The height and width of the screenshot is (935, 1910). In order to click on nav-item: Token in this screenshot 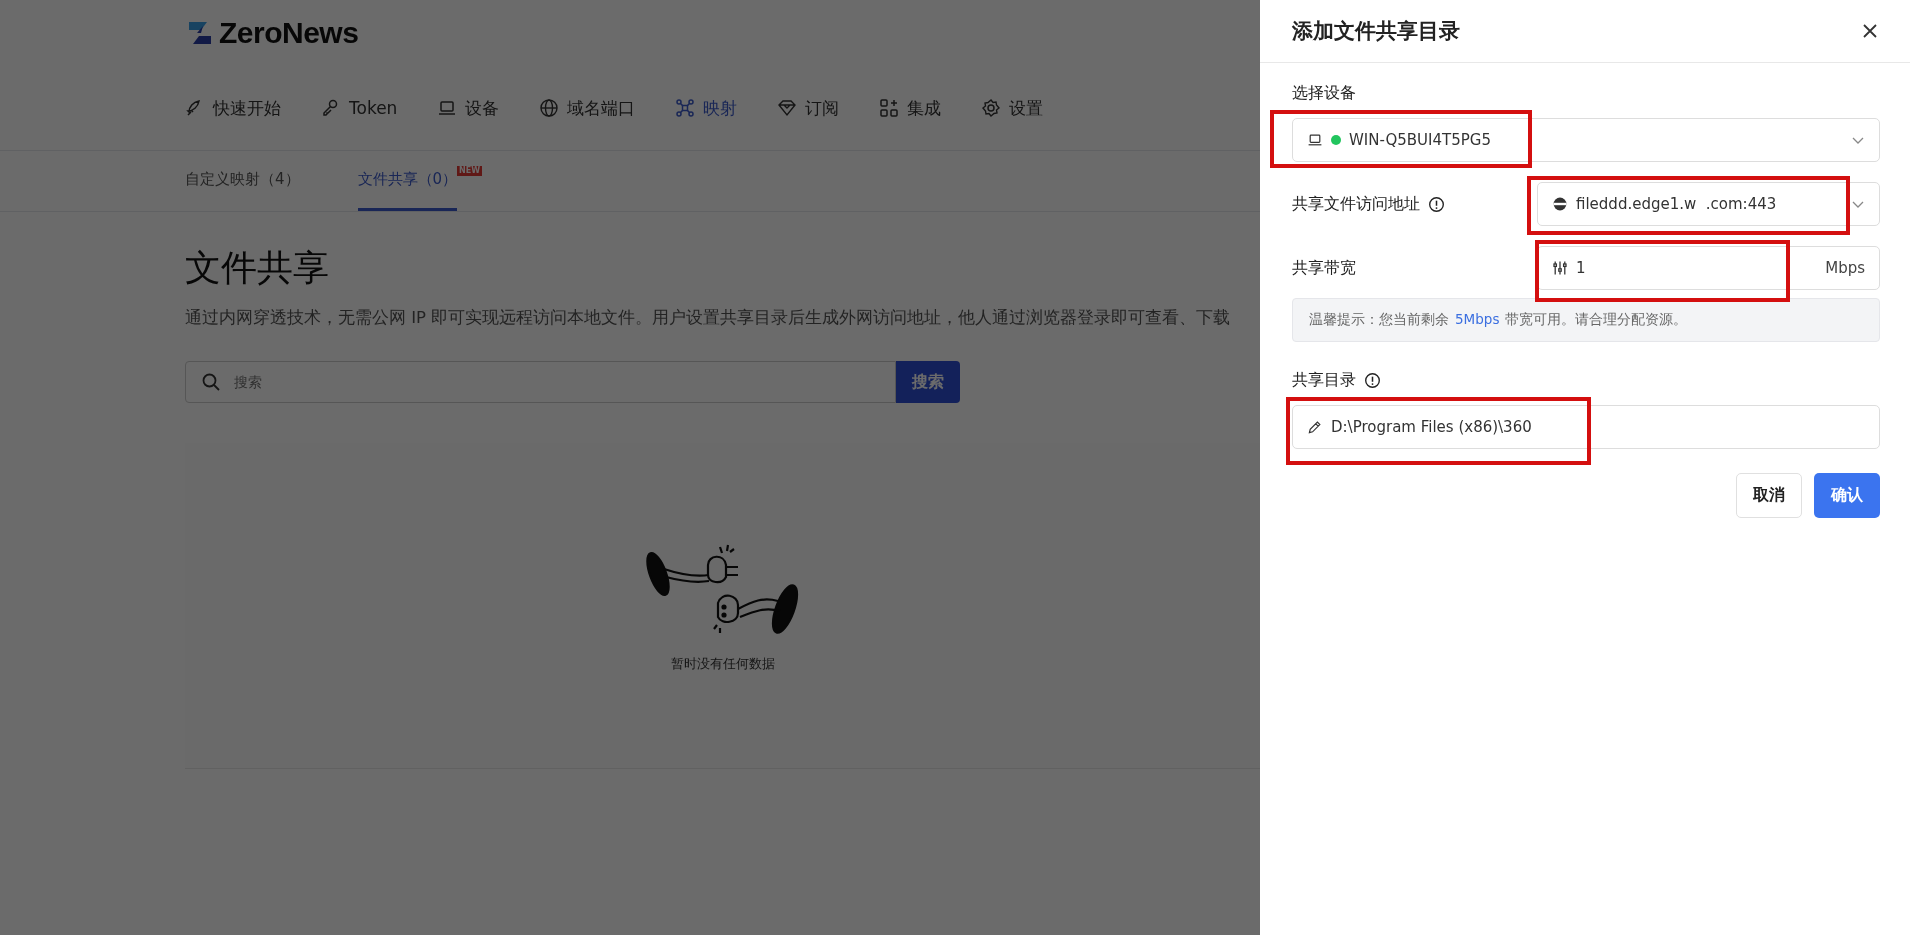, I will do `click(359, 108)`.